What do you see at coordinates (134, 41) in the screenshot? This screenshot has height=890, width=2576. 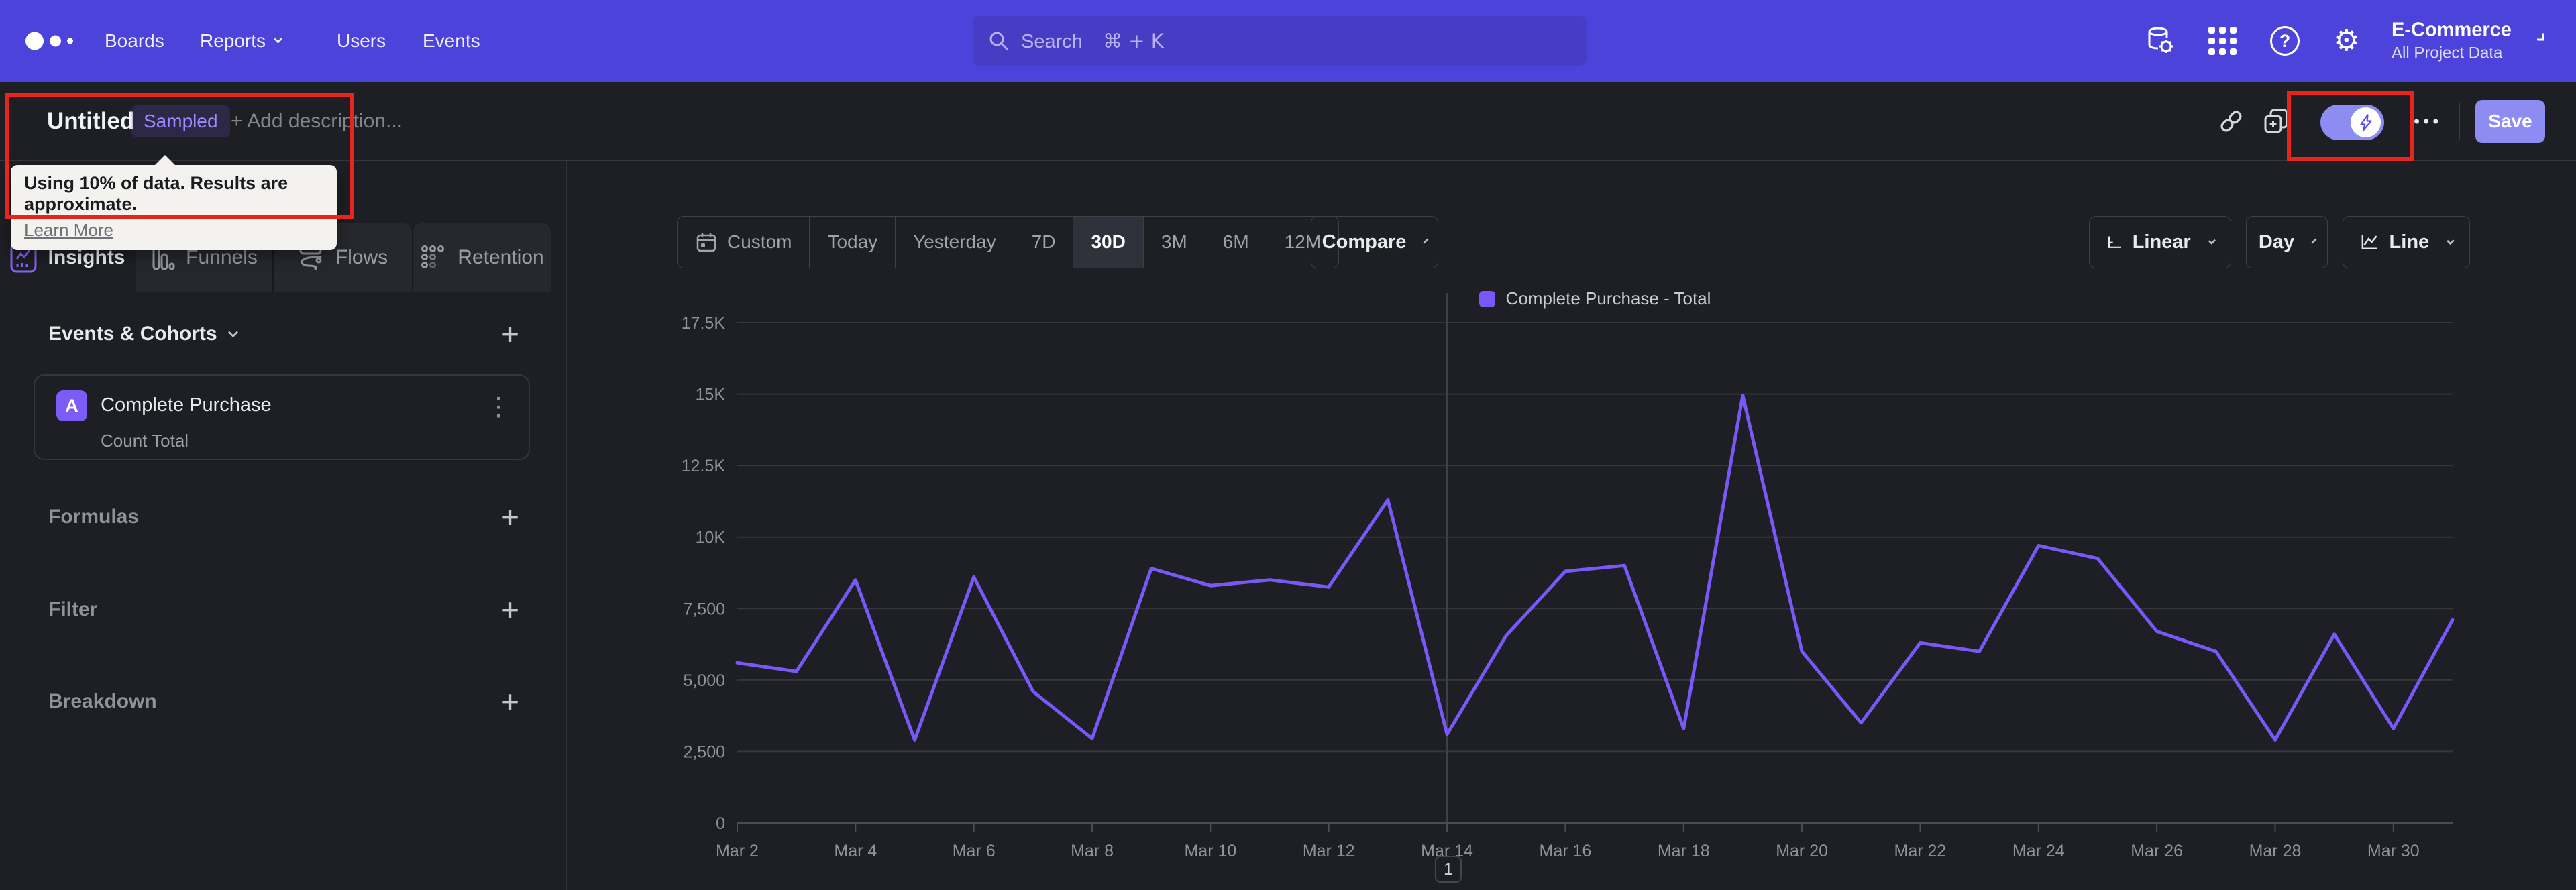 I see `nav-boards: Boards` at bounding box center [134, 41].